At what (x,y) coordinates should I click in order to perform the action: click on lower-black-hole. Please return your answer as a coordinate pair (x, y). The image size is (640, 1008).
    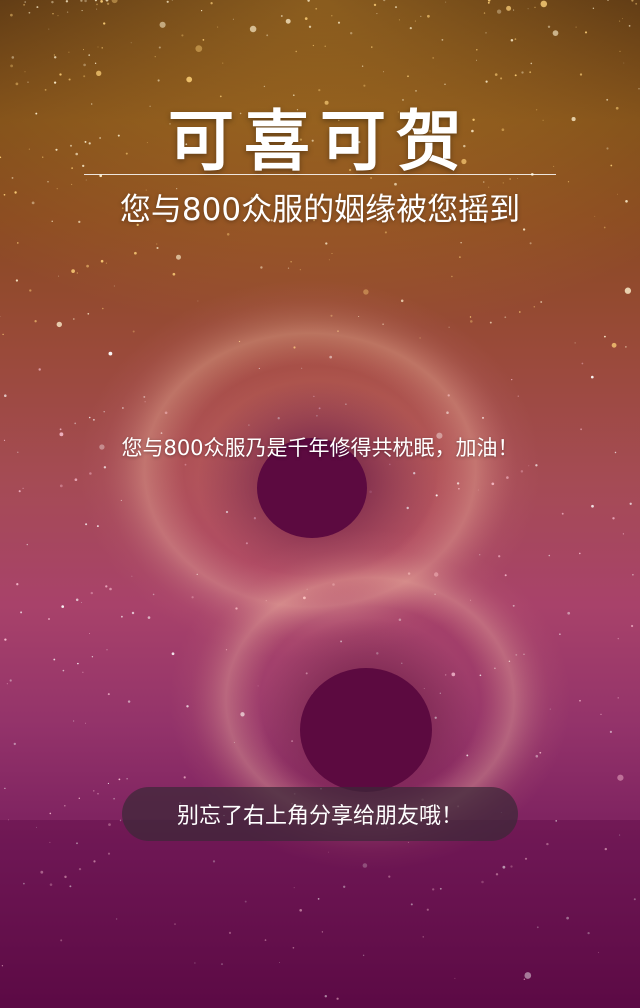
    Looking at the image, I should click on (366, 730).